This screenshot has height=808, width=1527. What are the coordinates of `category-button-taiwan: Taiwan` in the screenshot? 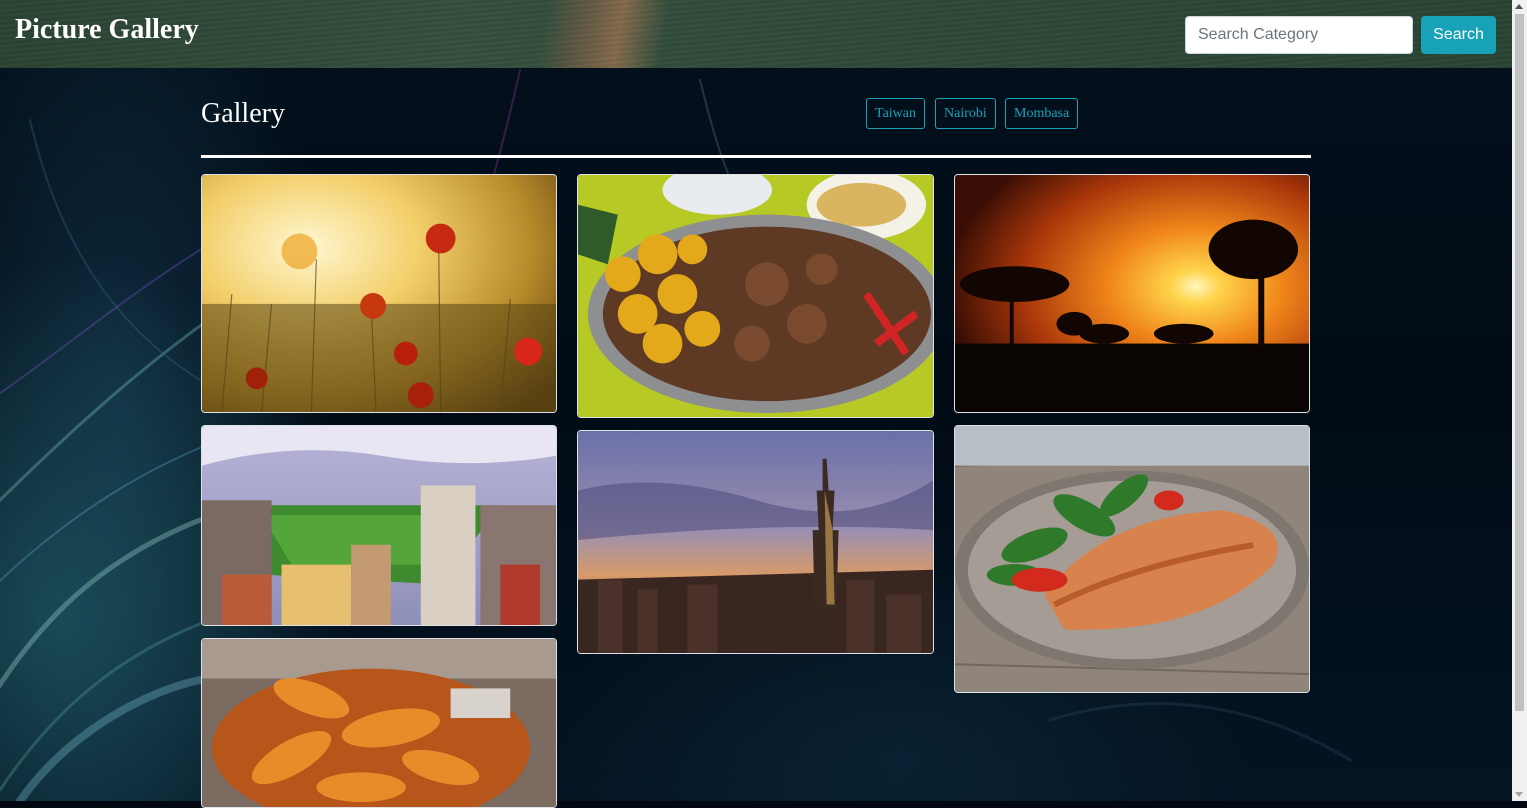 It's located at (896, 113).